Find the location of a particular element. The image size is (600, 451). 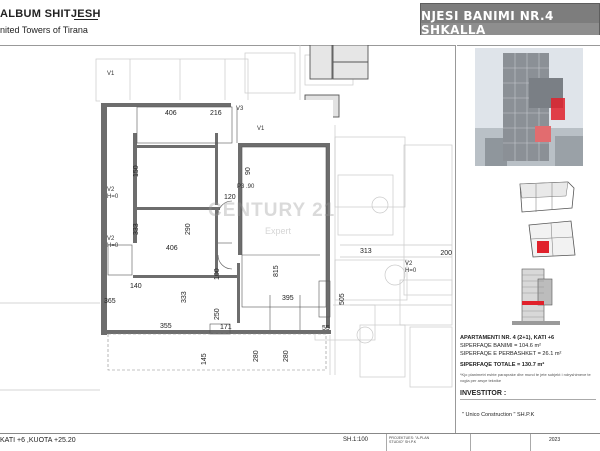

dim-505: 505 is located at coordinates (342, 299).